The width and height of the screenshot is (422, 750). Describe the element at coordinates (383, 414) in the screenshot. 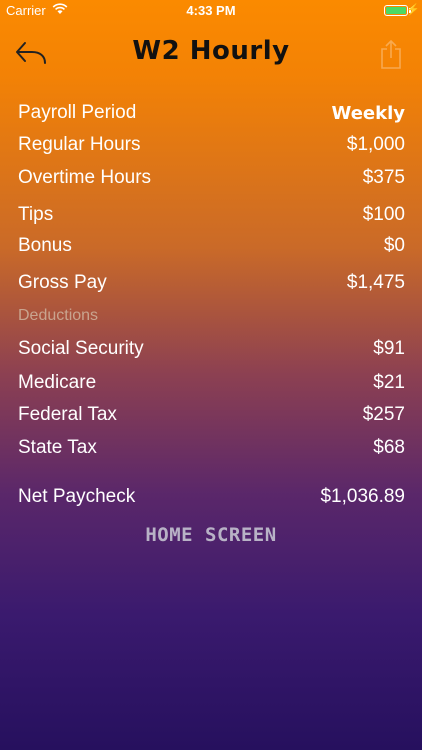

I see `row-value: $257` at that location.